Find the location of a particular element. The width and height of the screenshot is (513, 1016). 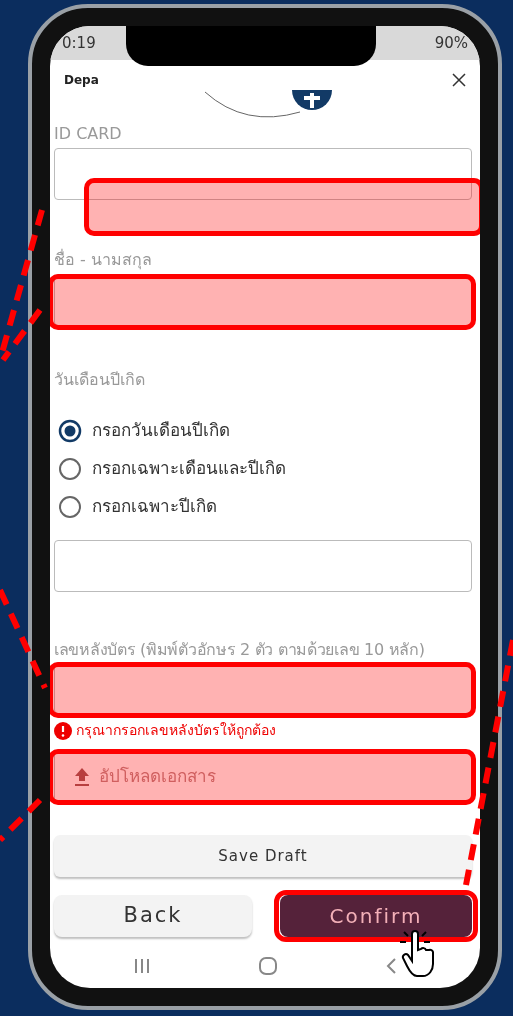

home-icon is located at coordinates (268, 966).